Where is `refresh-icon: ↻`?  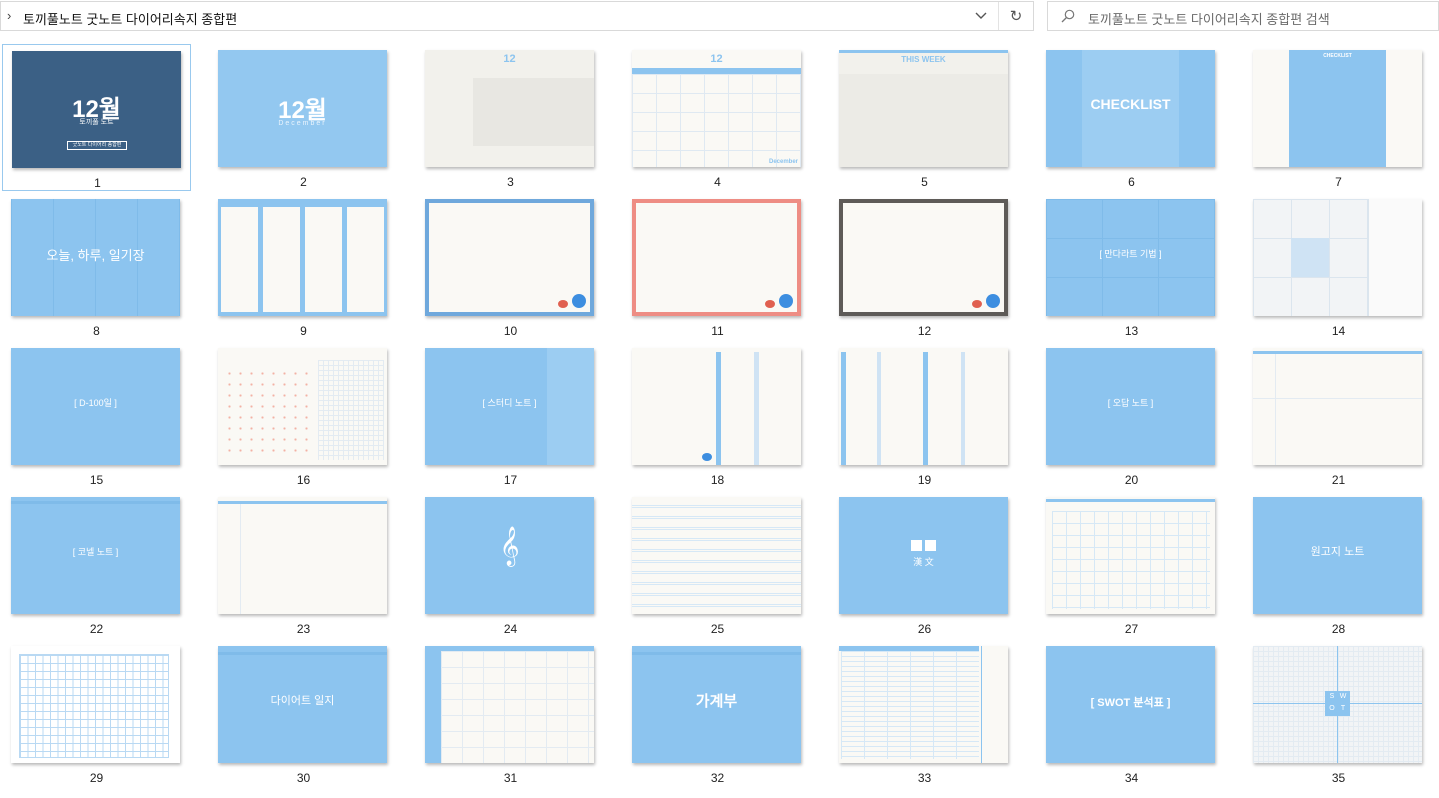
refresh-icon: ↻ is located at coordinates (1016, 16).